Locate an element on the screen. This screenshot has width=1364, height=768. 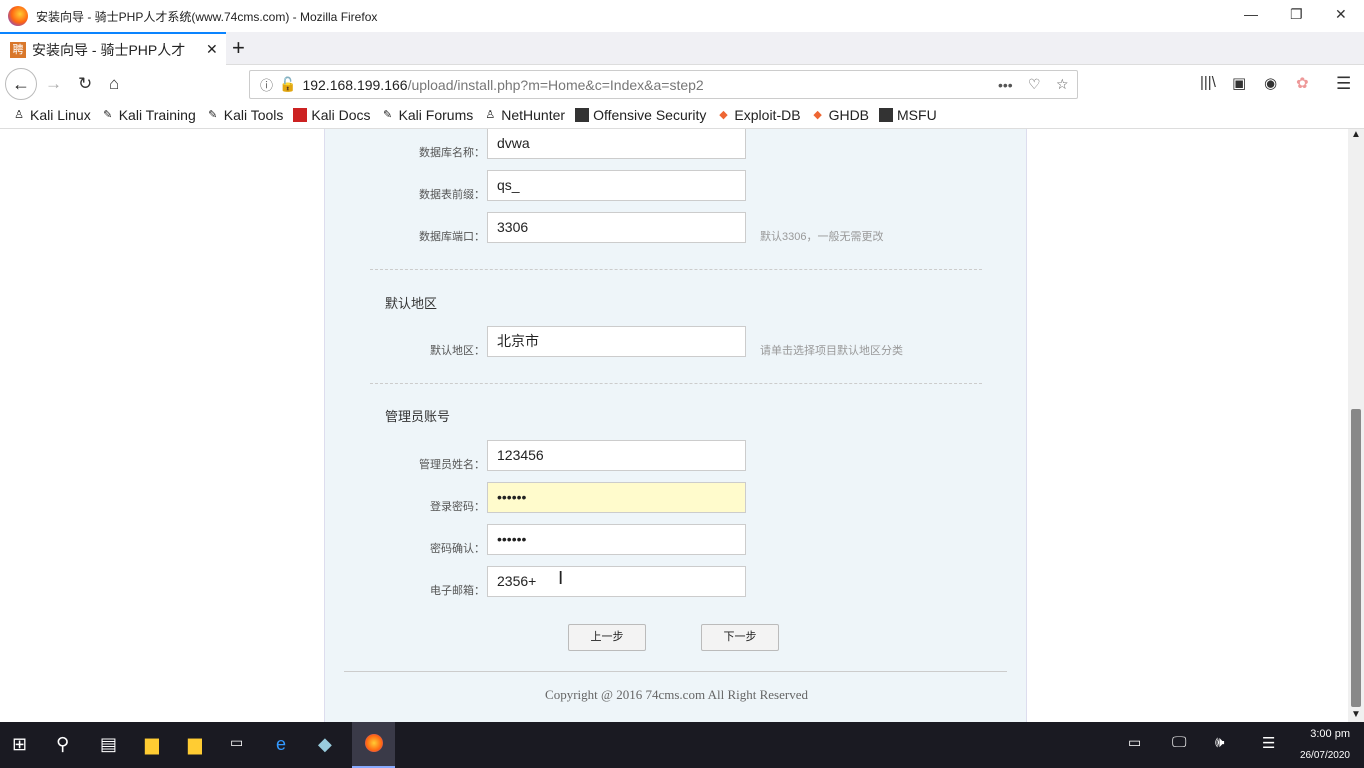
file-explorer-icon: ▆ is located at coordinates (152, 744).